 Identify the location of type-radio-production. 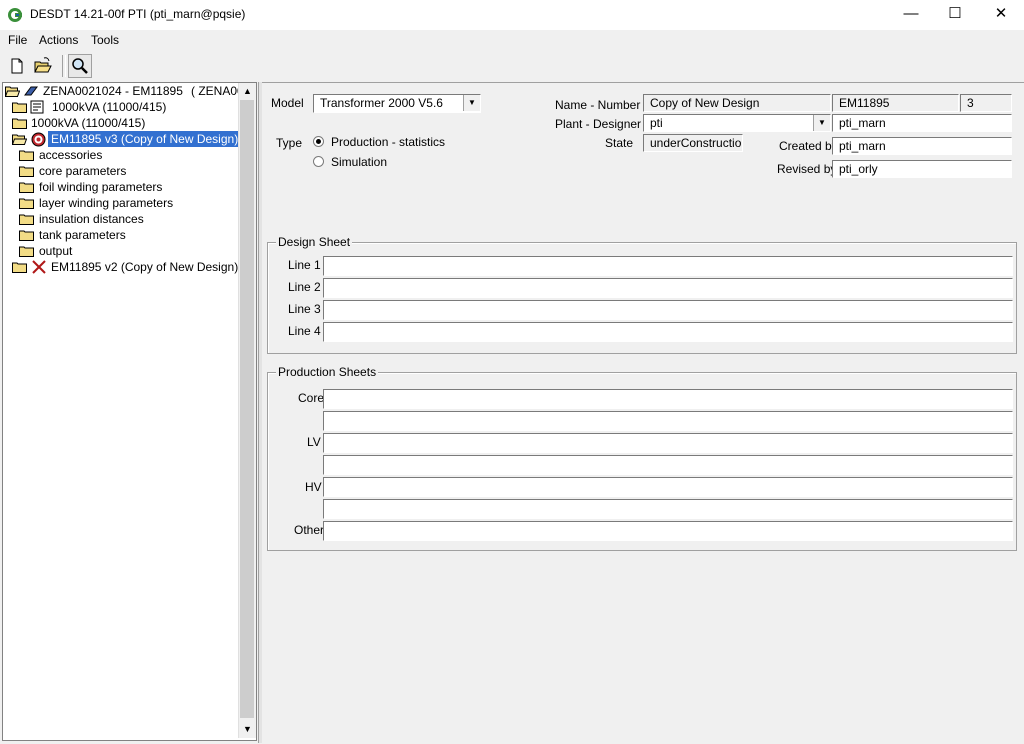
(318, 141).